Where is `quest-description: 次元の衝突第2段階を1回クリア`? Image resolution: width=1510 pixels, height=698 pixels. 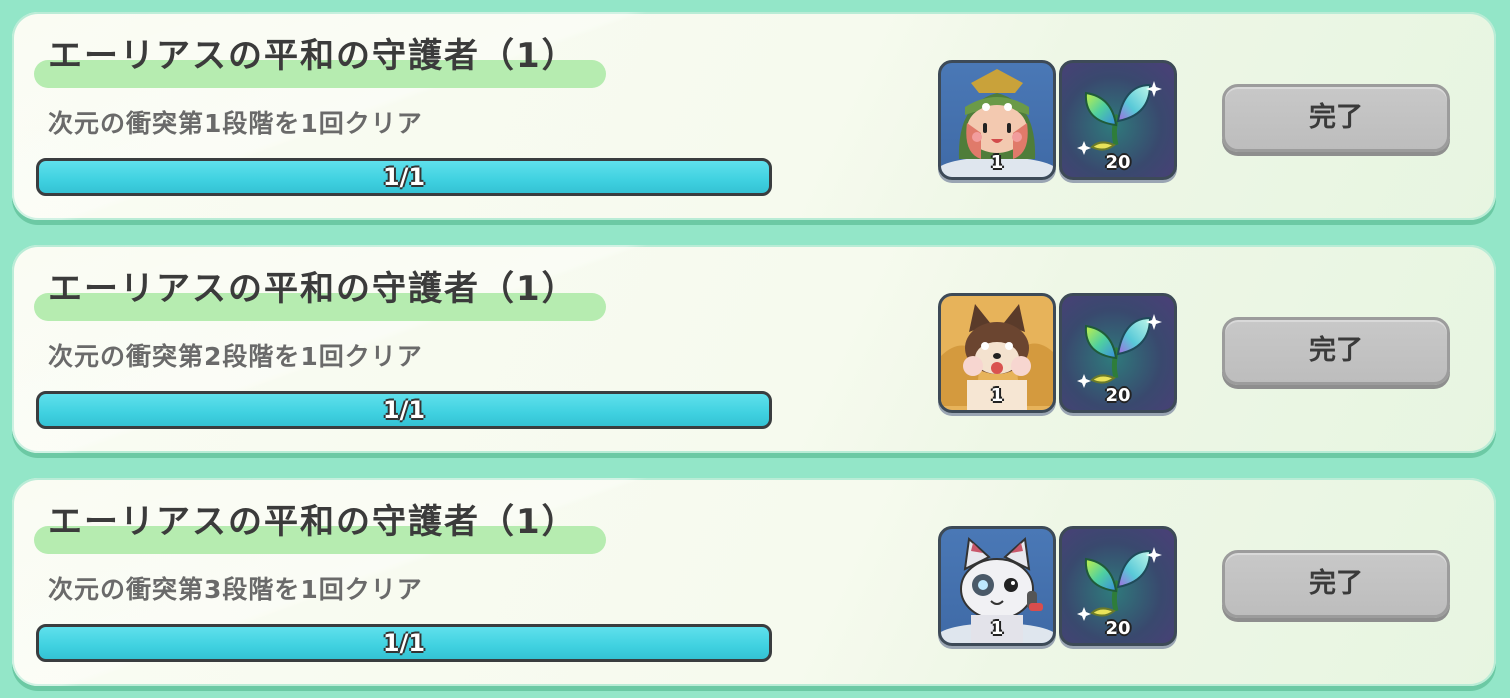 quest-description: 次元の衝突第2段階を1回クリア is located at coordinates (235, 356).